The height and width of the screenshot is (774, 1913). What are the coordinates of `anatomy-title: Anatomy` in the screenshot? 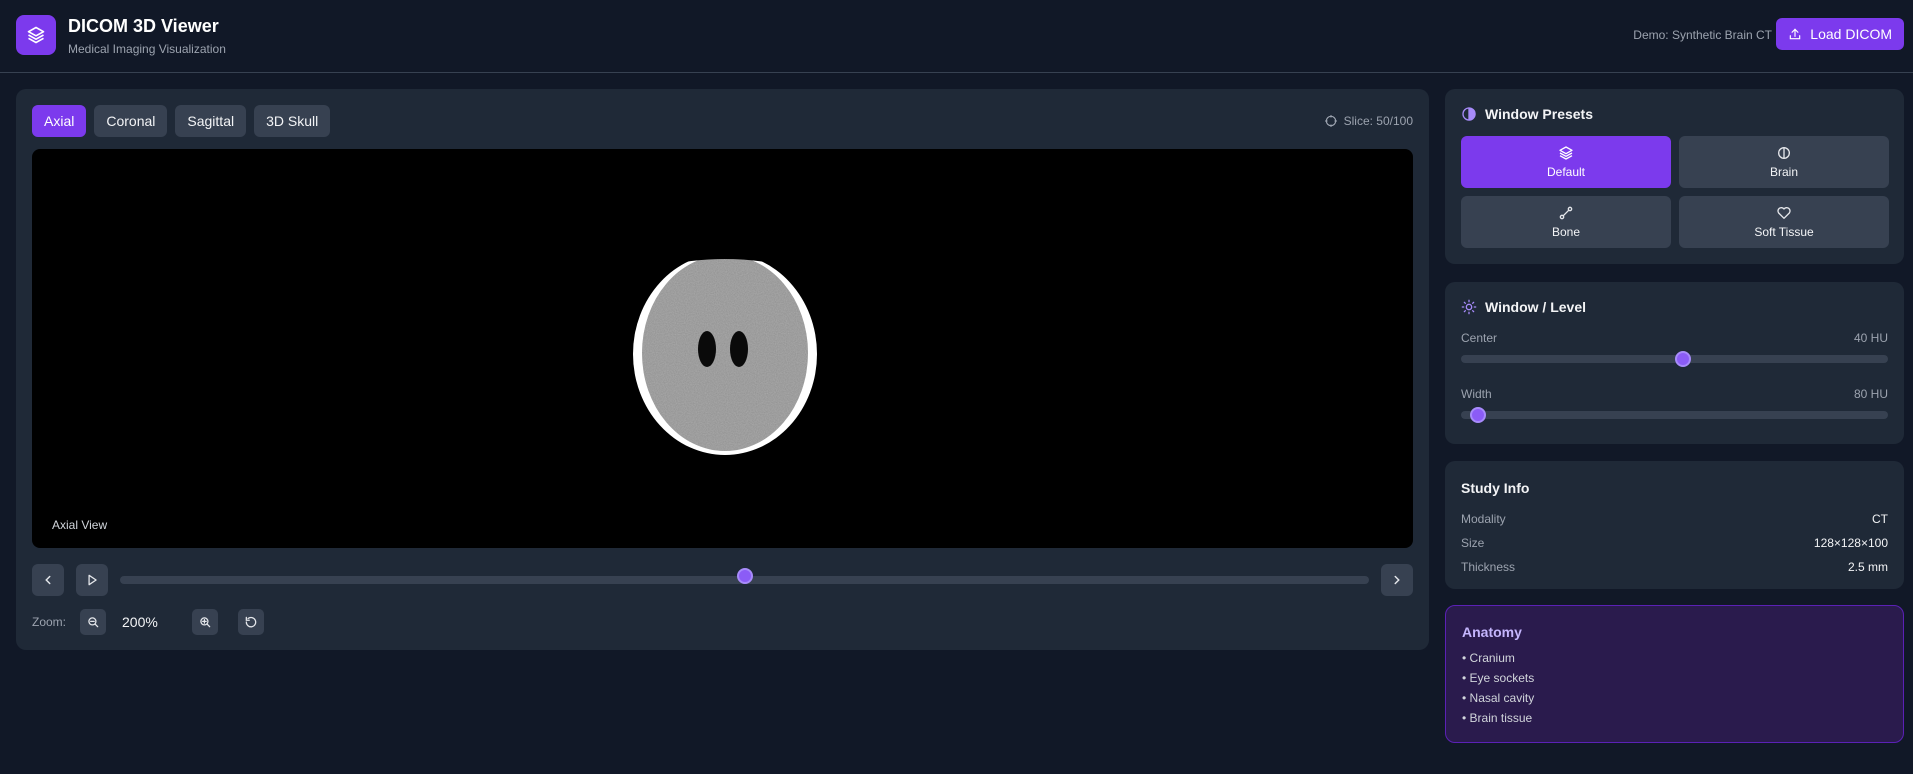 It's located at (1492, 632).